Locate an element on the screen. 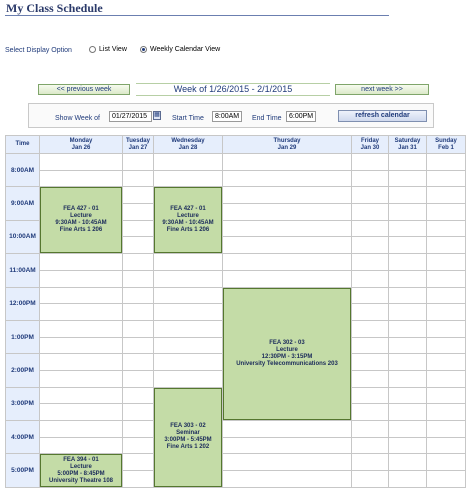  day-date: Jan 27 is located at coordinates (138, 147).